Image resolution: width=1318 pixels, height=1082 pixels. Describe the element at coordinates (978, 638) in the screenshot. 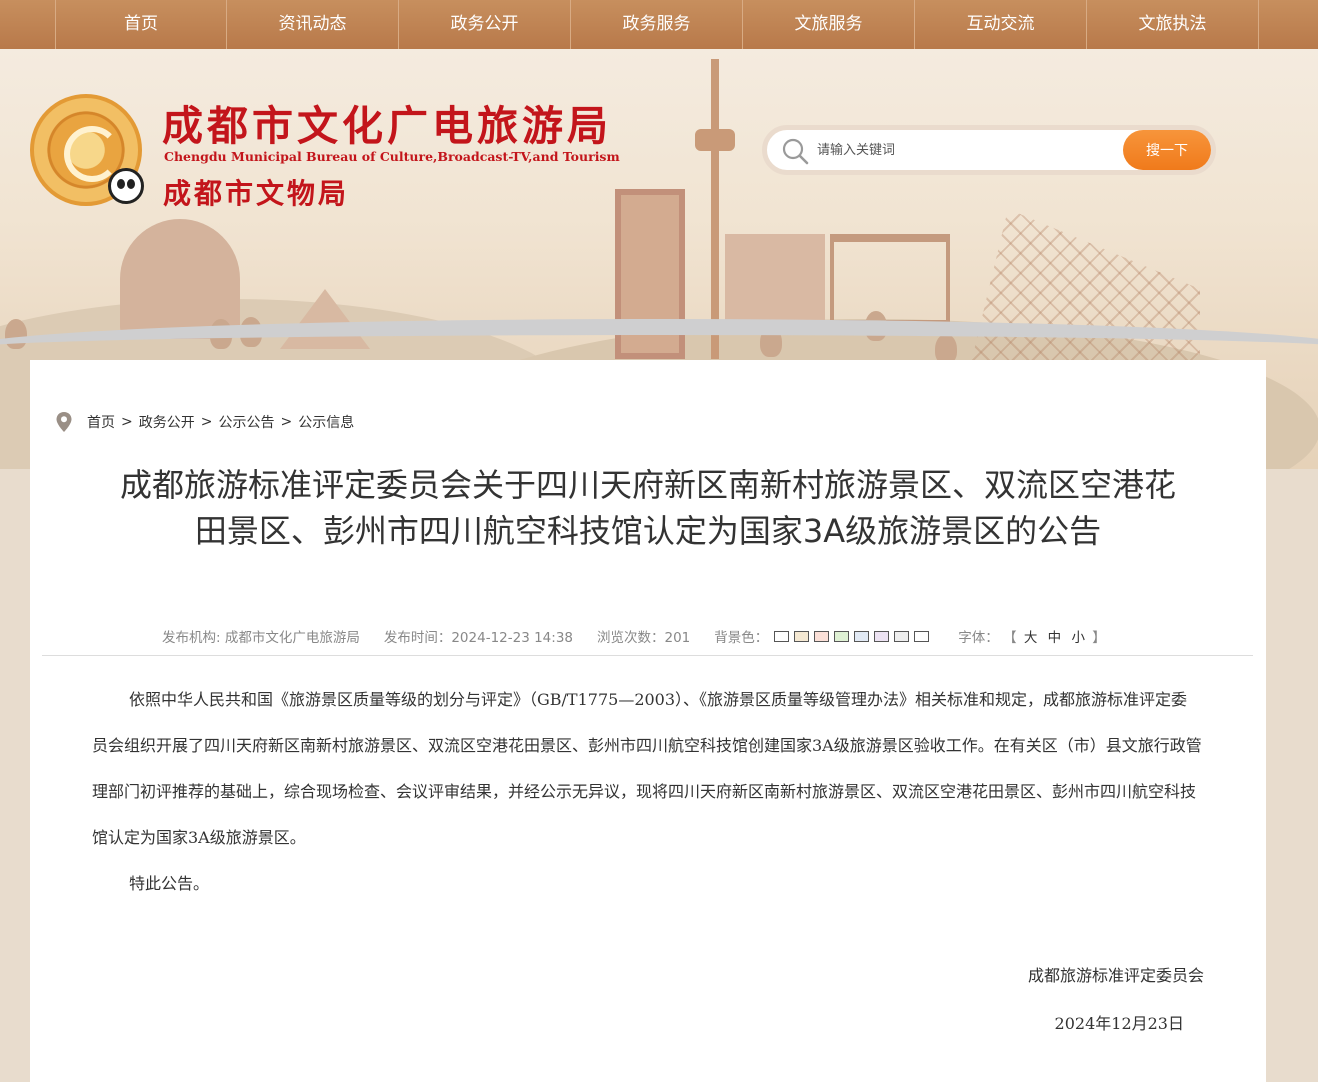

I see `font-label: 字体：` at that location.